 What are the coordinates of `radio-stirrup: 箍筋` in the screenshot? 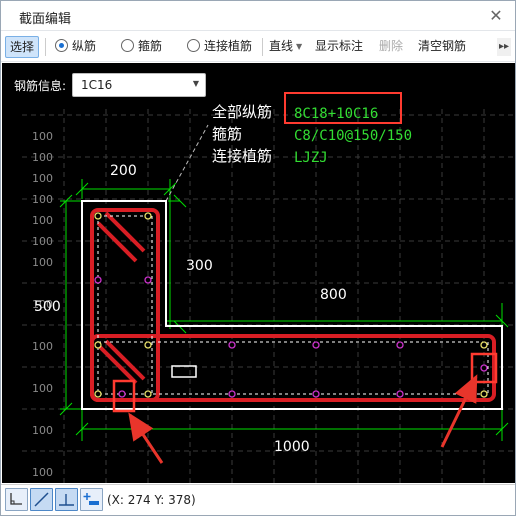 It's located at (141, 47).